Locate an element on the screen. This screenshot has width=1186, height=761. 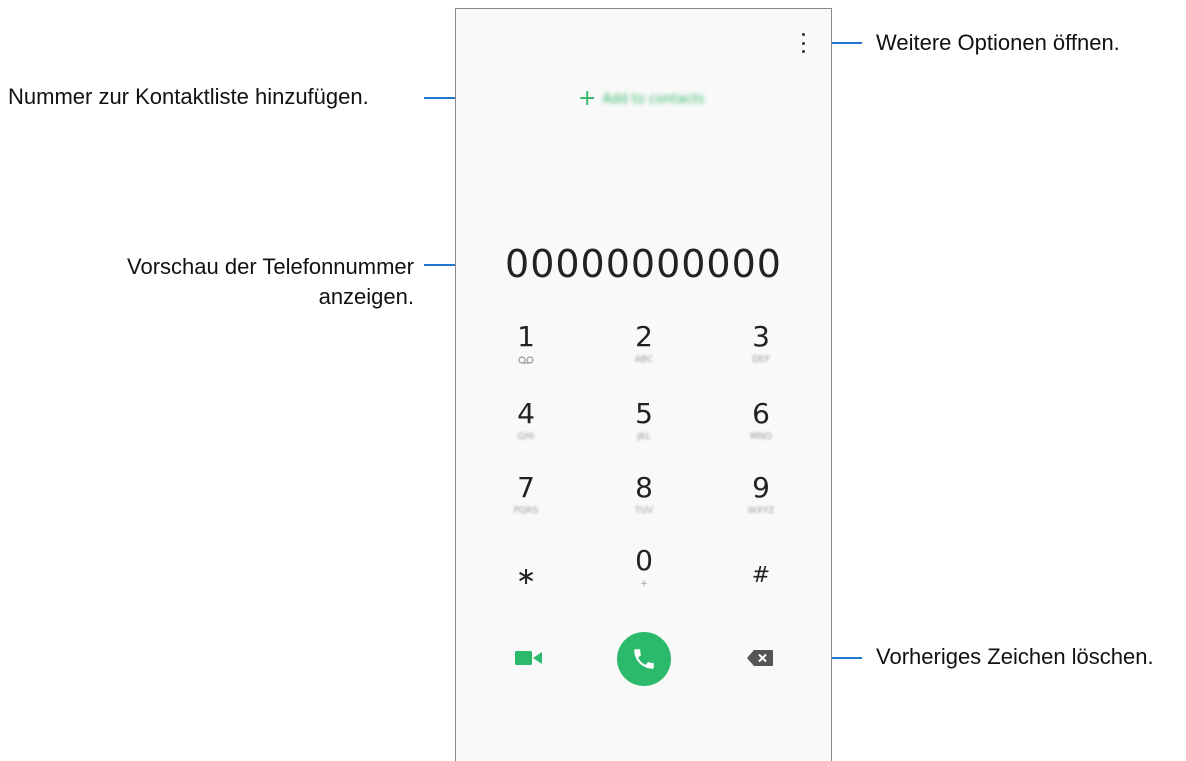
key-digit: 1 is located at coordinates (526, 336).